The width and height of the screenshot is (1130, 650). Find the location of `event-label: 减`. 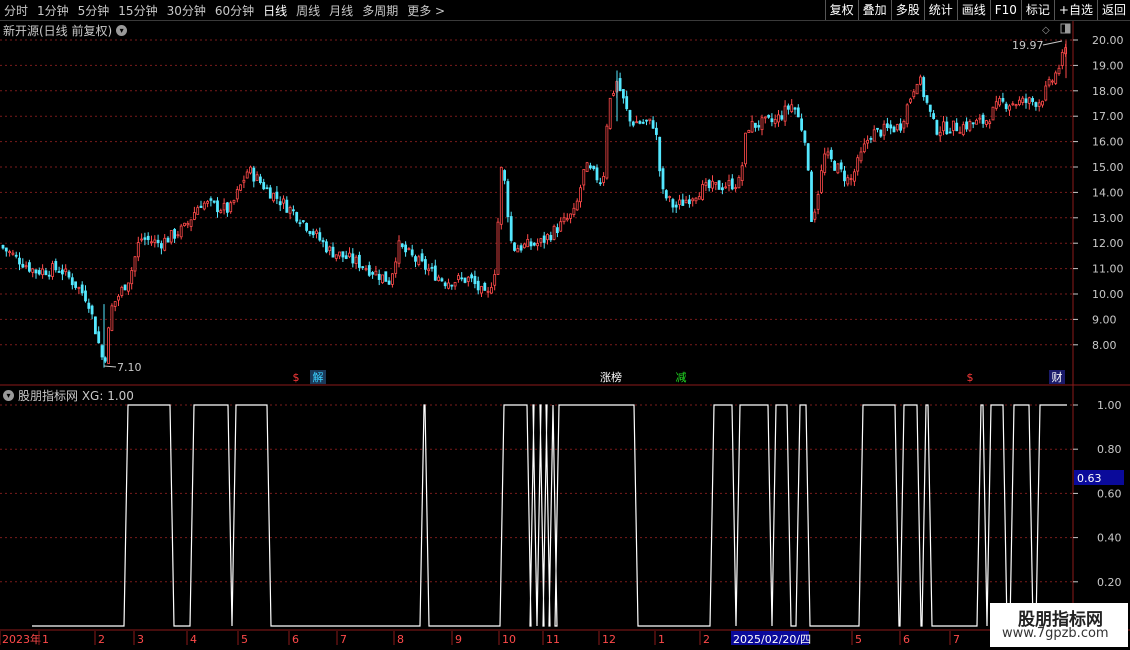

event-label: 减 is located at coordinates (681, 377).